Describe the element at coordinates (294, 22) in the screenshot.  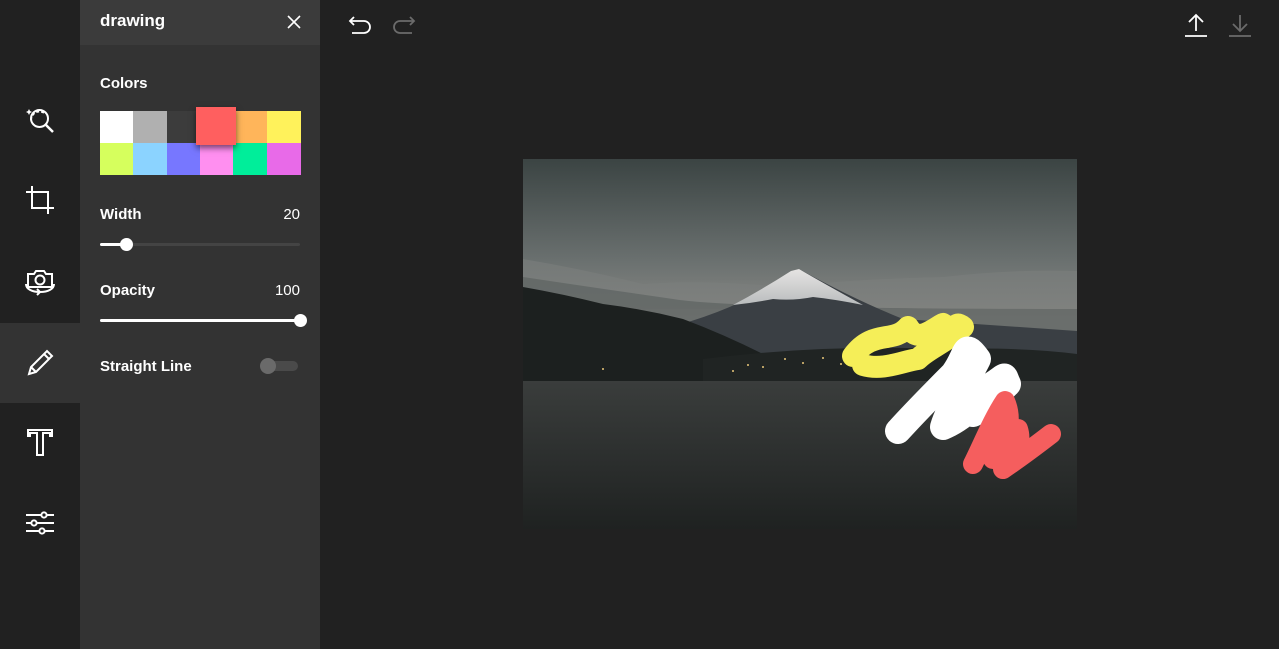
I see `close-icon` at that location.